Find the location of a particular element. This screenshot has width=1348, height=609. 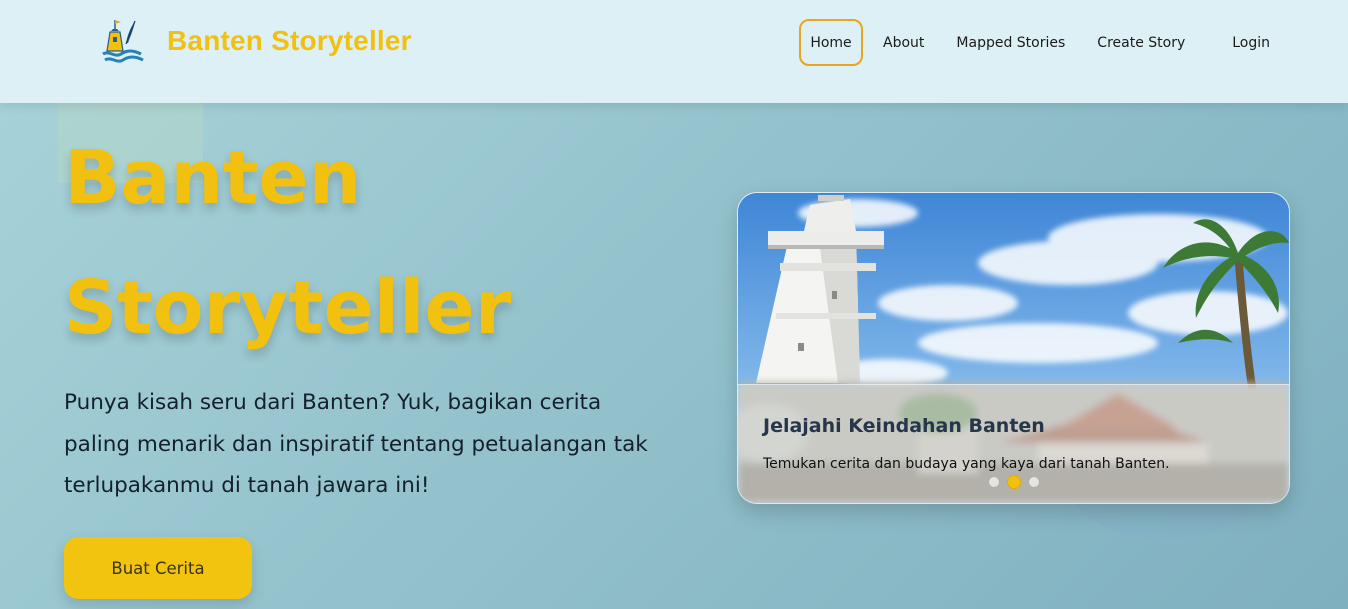

hero-title: Banten Storyteller is located at coordinates (287, 243).